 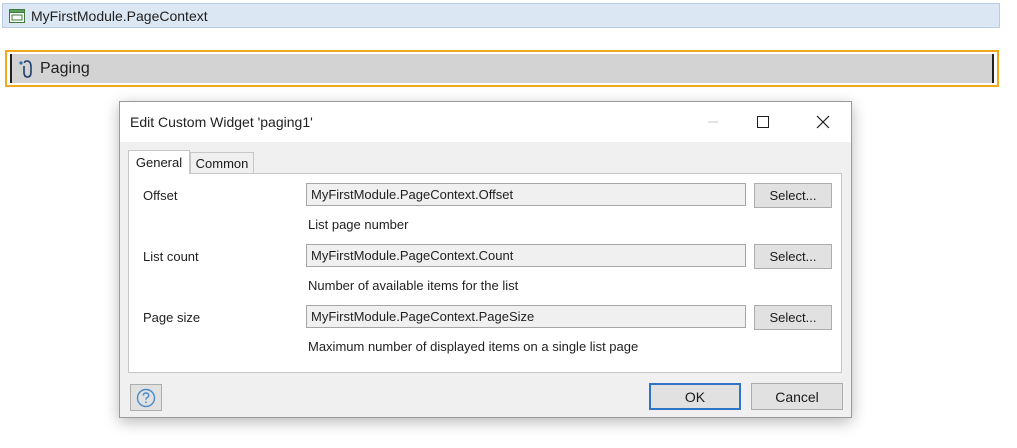 What do you see at coordinates (172, 317) in the screenshot?
I see `page-size-label: Page size` at bounding box center [172, 317].